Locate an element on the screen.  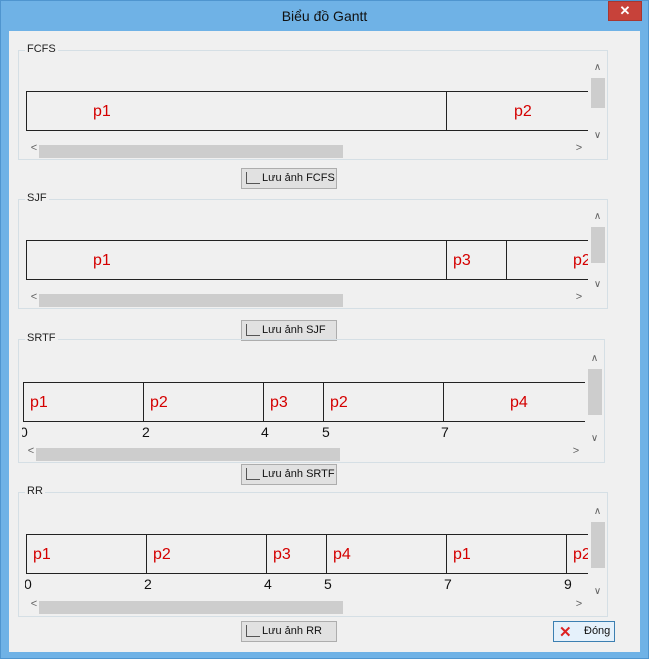
close-icon: ✕ is located at coordinates (625, 10).